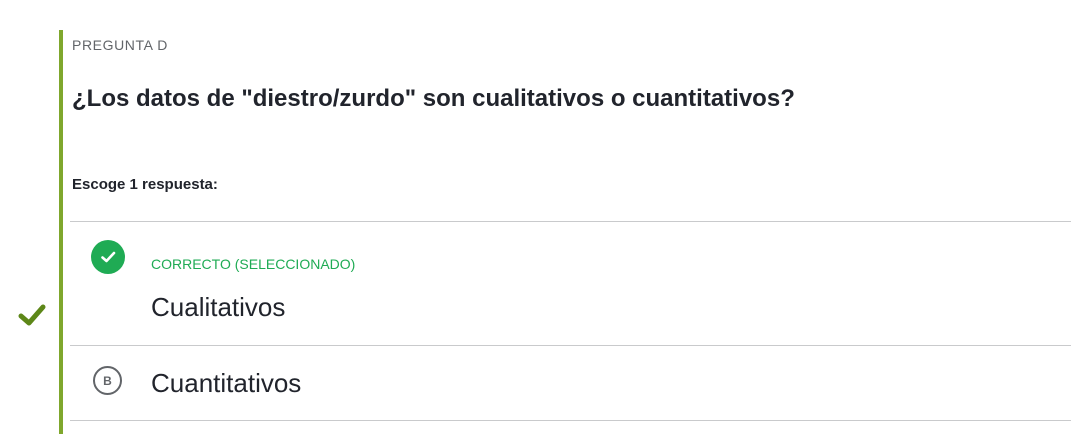  Describe the element at coordinates (253, 264) in the screenshot. I see `answer-status: CORRECTO (SELECCIONADO)` at that location.